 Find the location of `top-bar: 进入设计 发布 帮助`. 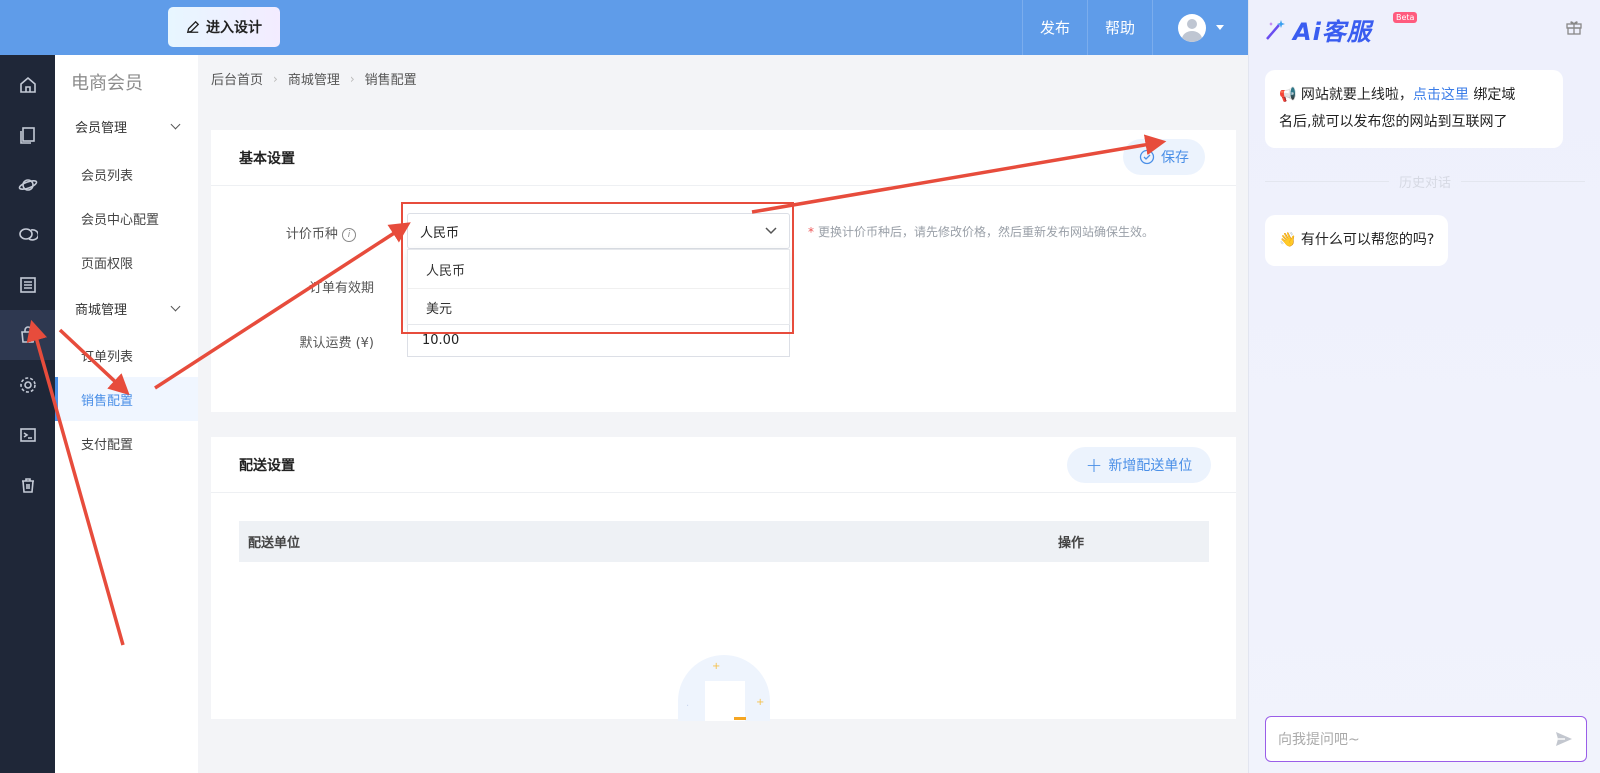

top-bar: 进入设计 发布 帮助 is located at coordinates (624, 27).